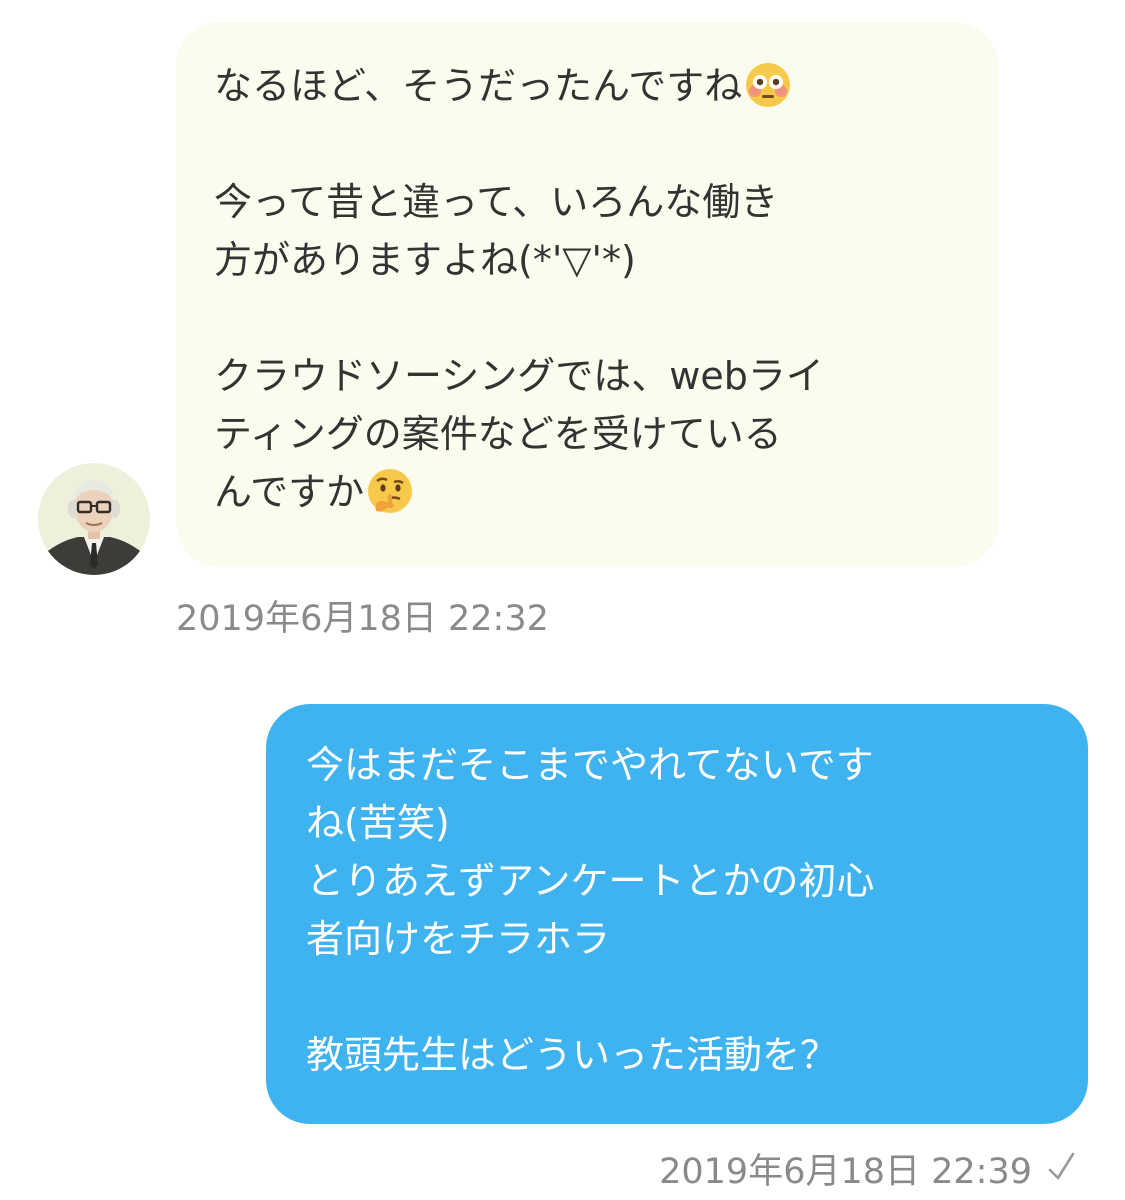 The image size is (1125, 1200). I want to click on message-paragraph: なるほど、そうだったんですね, so click(591, 86).